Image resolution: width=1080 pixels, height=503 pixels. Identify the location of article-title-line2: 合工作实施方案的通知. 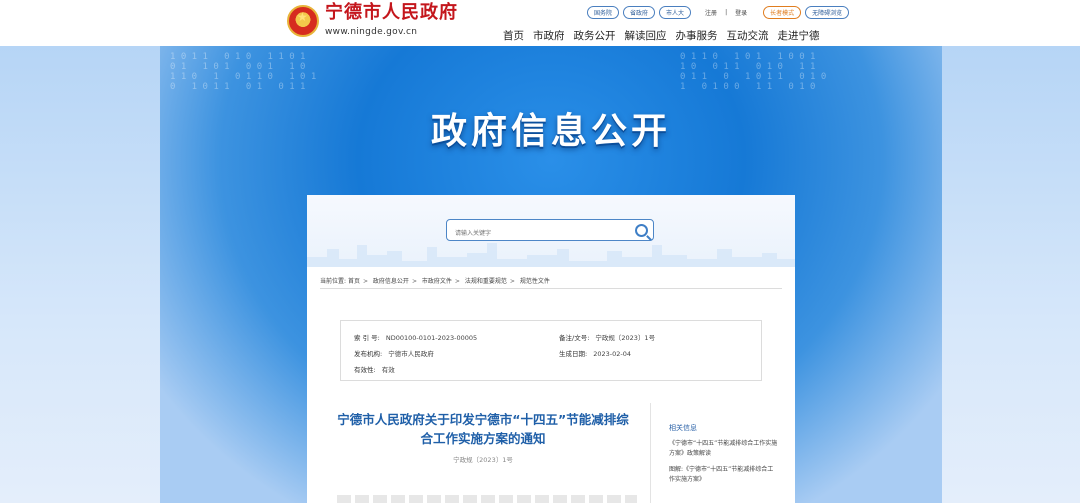
(483, 438).